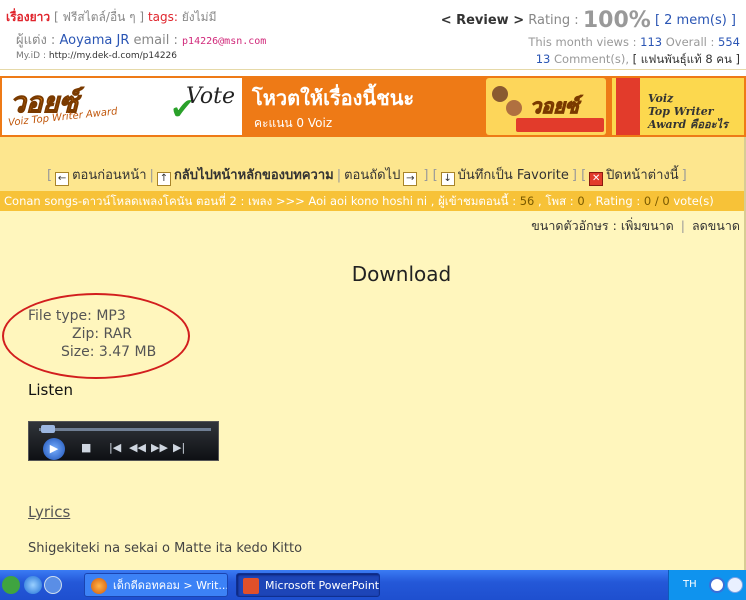 The height and width of the screenshot is (600, 746). What do you see at coordinates (179, 447) in the screenshot?
I see `next-track-icon: ▶|` at bounding box center [179, 447].